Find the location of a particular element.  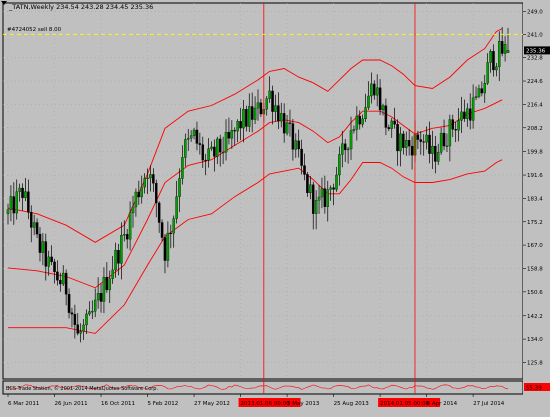

y-tick-label: 167.0 is located at coordinates (535, 246).